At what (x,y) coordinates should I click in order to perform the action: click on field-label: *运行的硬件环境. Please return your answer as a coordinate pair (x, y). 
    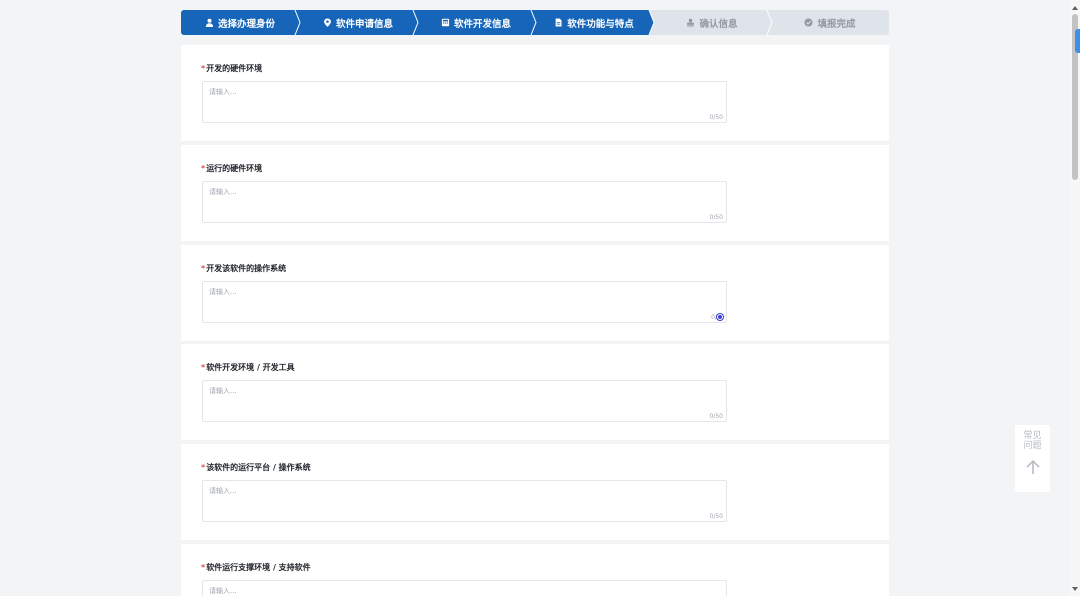
    Looking at the image, I should click on (231, 168).